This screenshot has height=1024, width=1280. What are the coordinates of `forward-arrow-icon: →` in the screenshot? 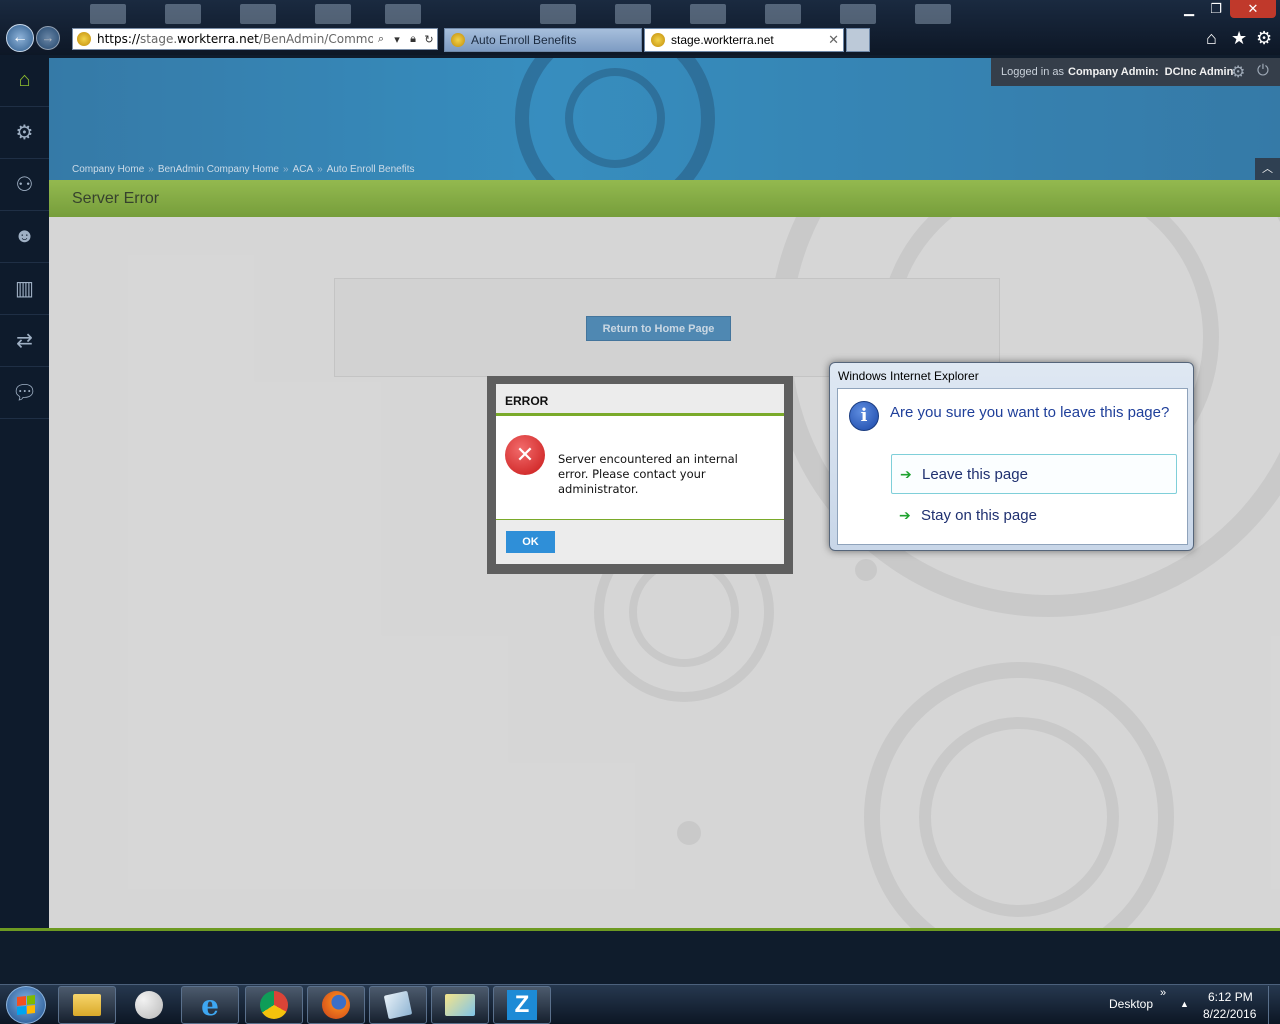 It's located at (48, 37).